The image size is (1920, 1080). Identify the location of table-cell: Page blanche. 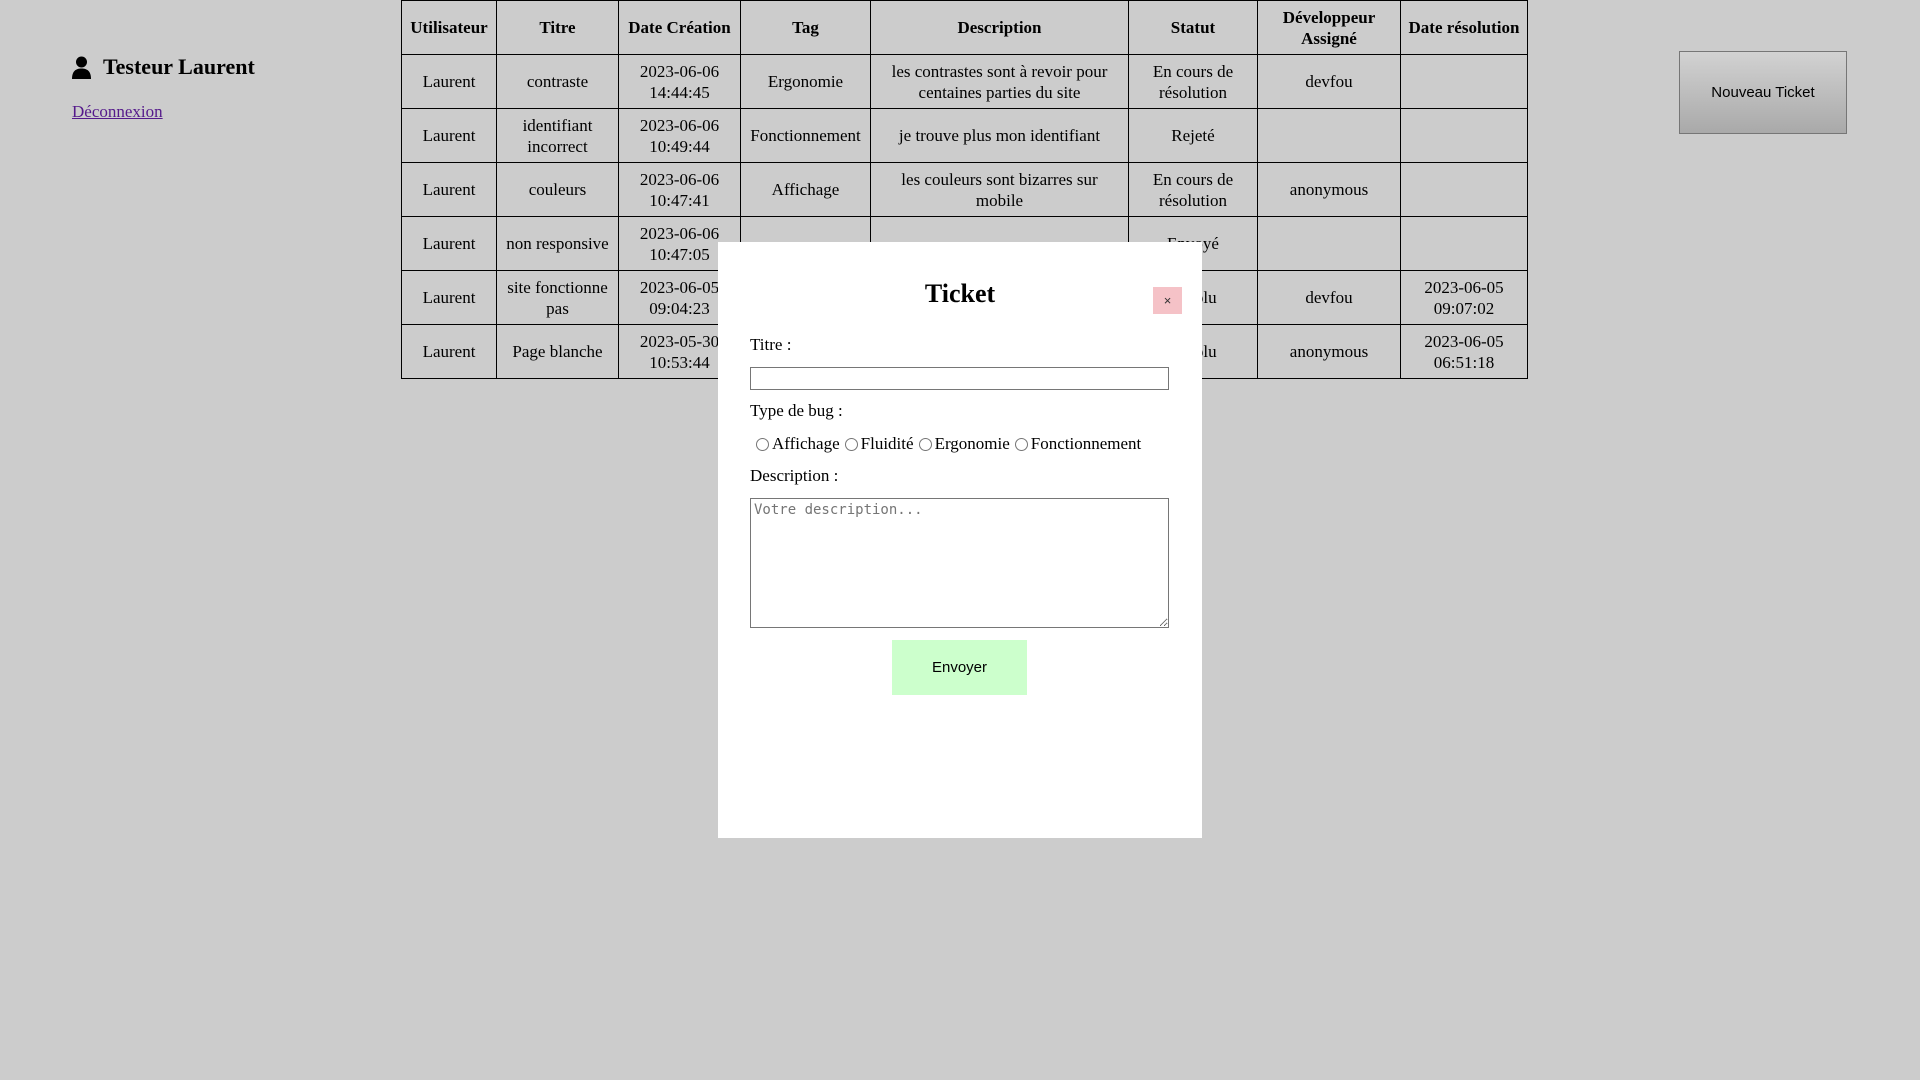
(557, 351).